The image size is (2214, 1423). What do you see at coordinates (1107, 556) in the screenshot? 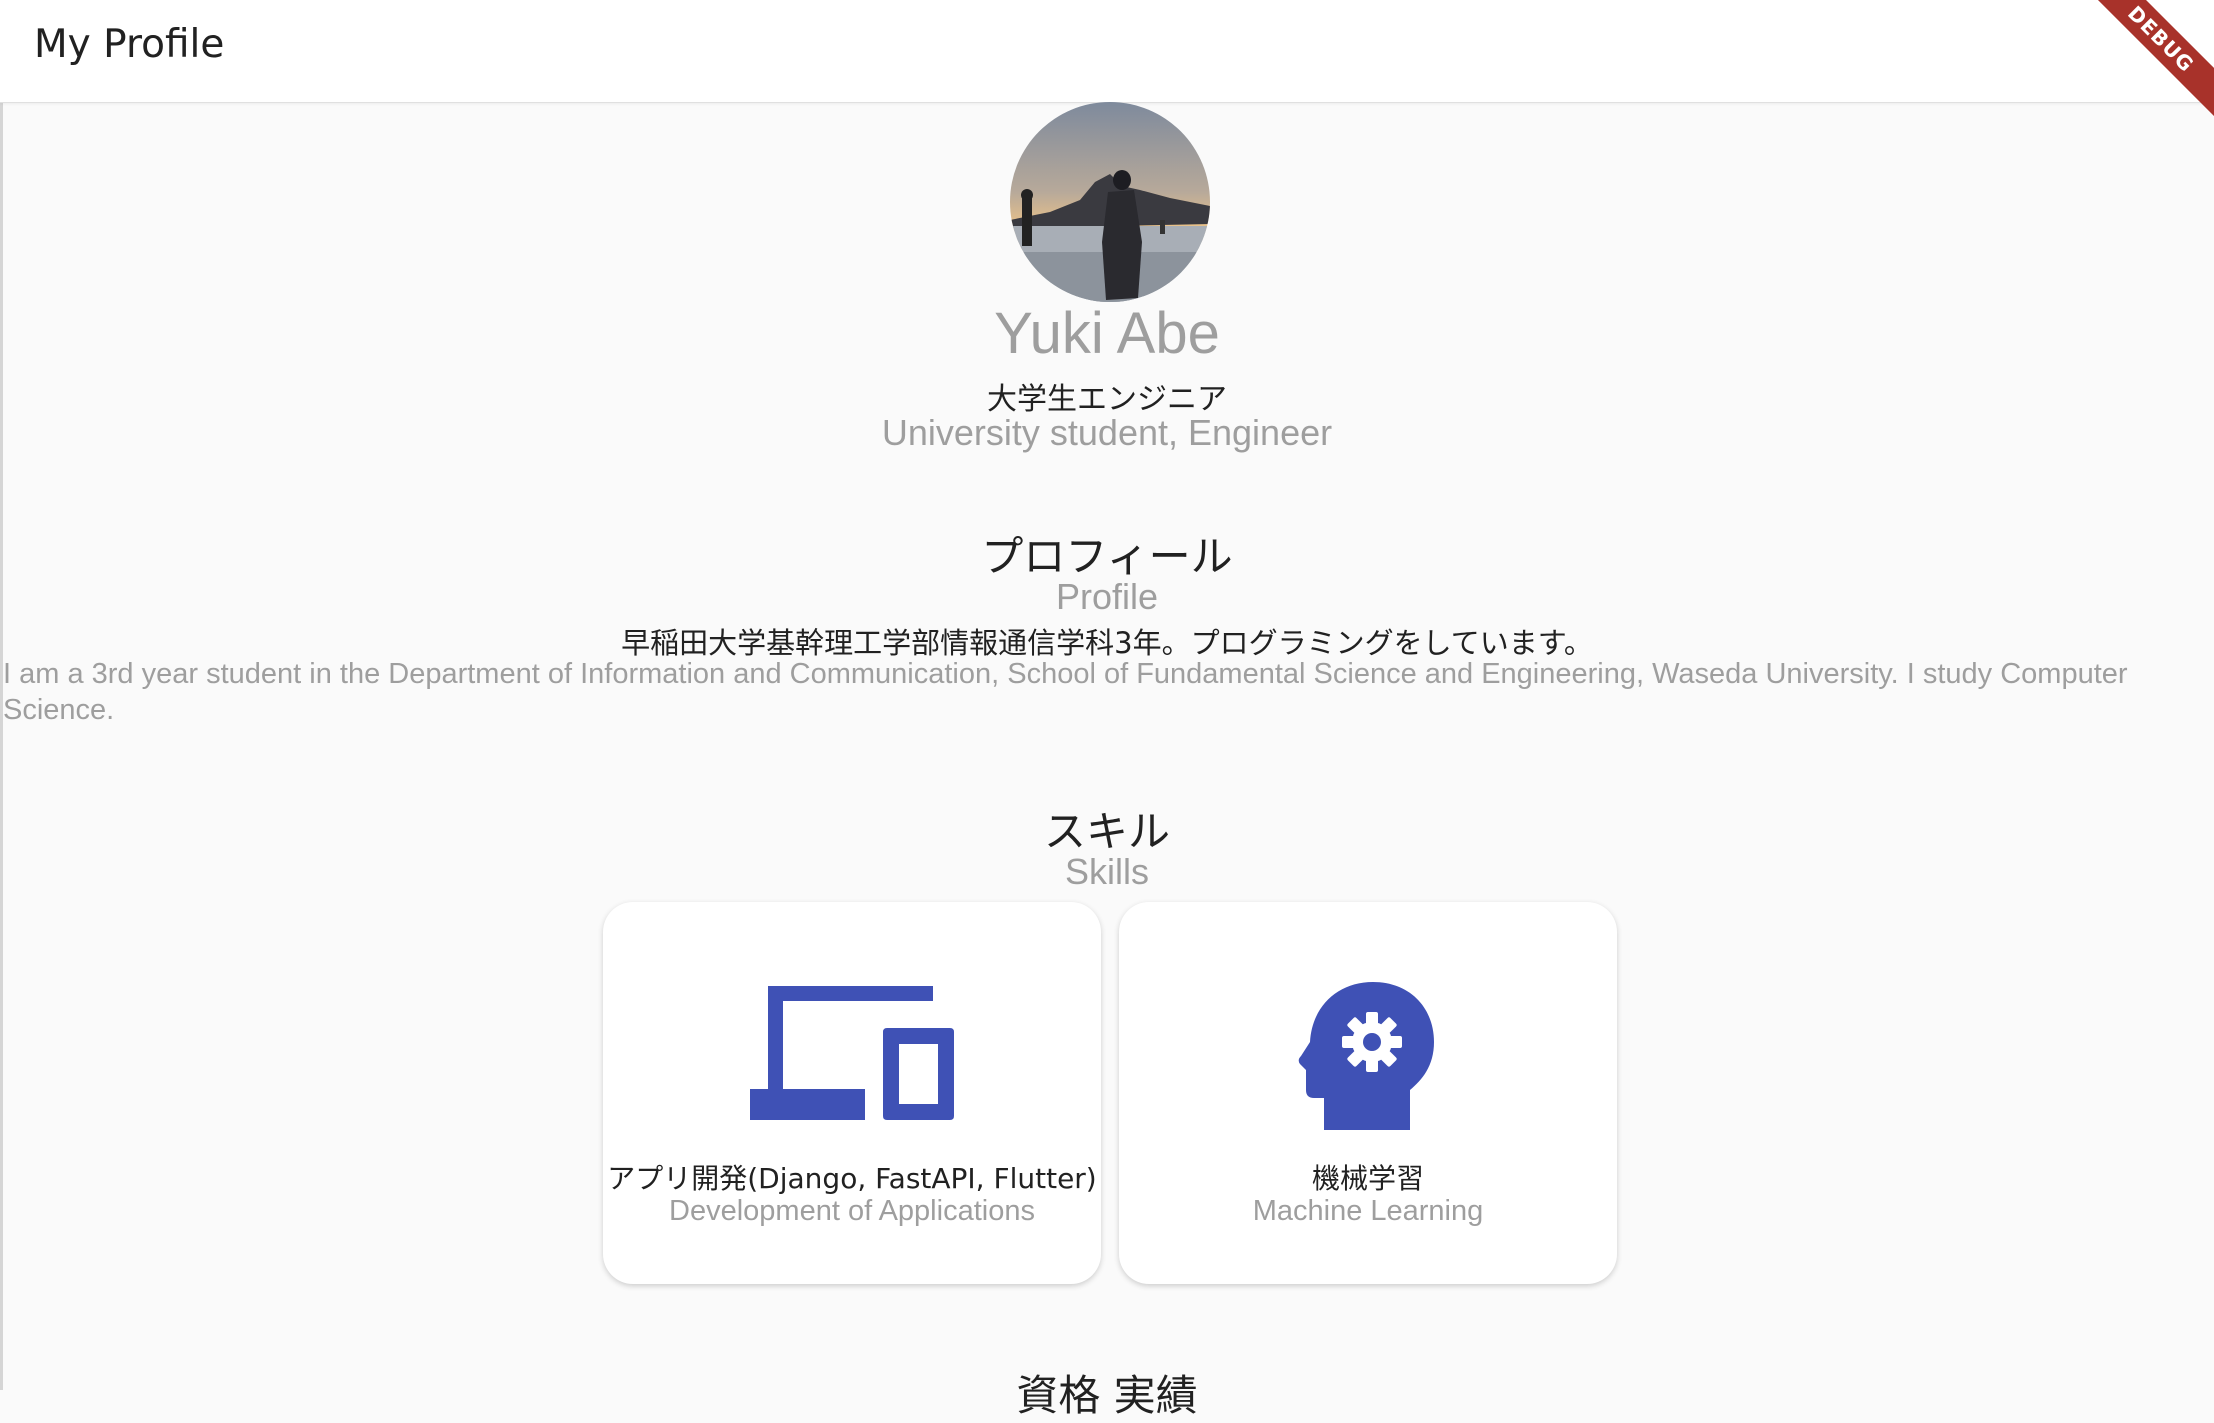
I see `profile-section-title-ja: プロフィール` at bounding box center [1107, 556].